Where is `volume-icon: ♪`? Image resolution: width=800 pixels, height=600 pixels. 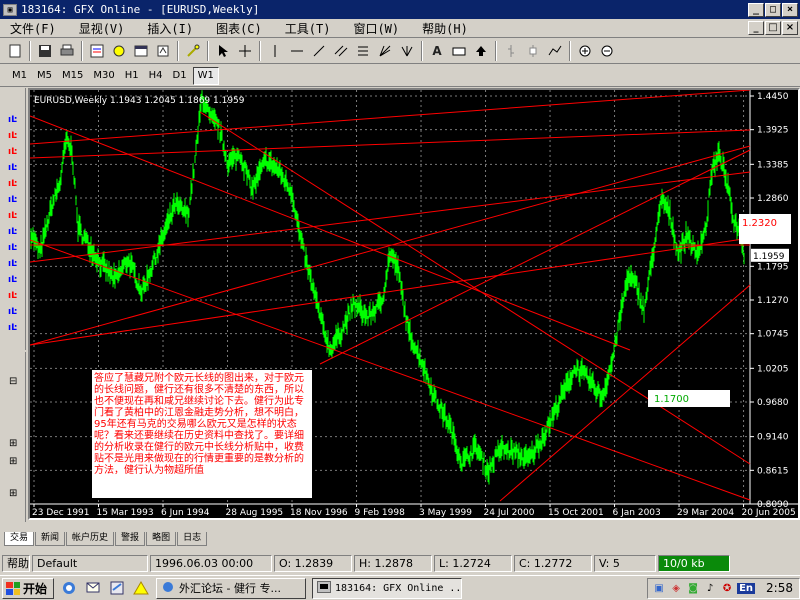
volume-icon: ♪ is located at coordinates (710, 588).